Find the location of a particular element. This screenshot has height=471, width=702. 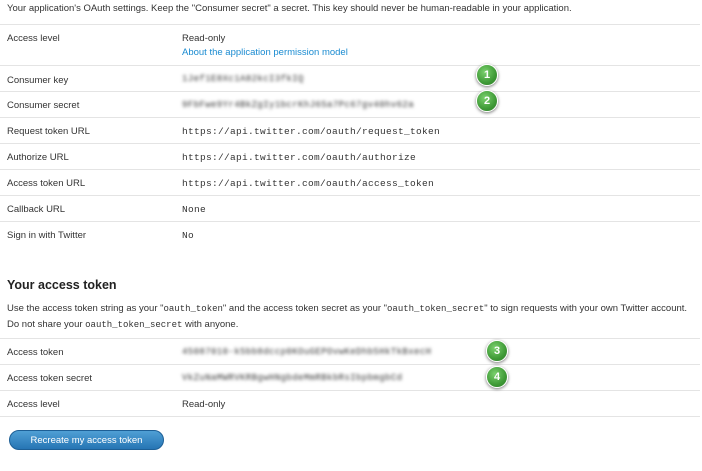

settings-label: Access token URL is located at coordinates (46, 183).